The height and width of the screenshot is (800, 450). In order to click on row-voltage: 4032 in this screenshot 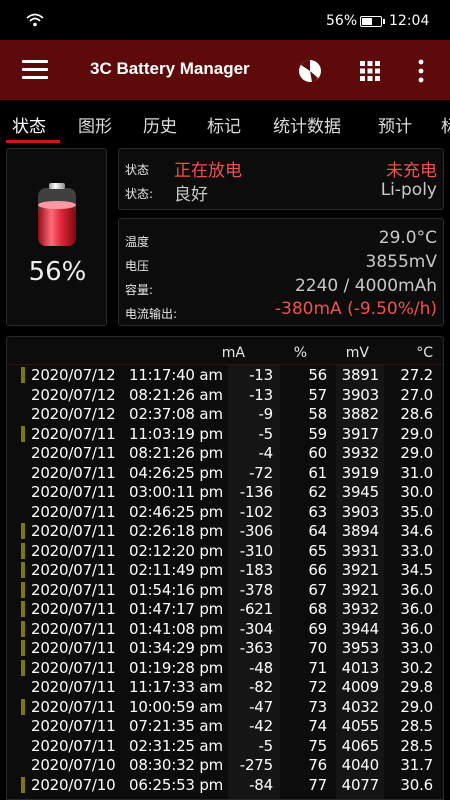, I will do `click(360, 706)`.